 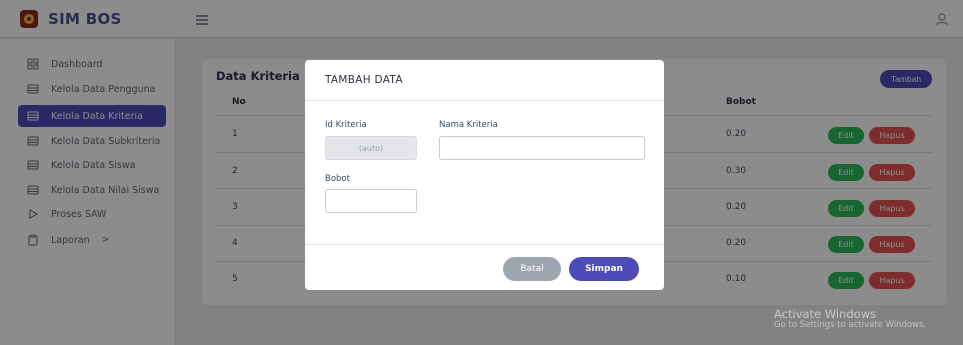 I want to click on cancel-button: Batal, so click(x=532, y=269).